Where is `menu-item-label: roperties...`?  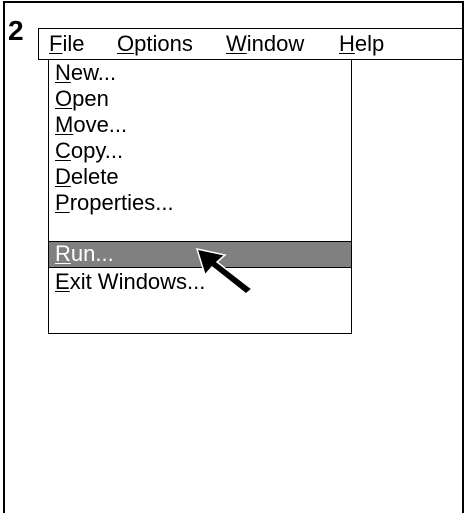 menu-item-label: roperties... is located at coordinates (121, 202).